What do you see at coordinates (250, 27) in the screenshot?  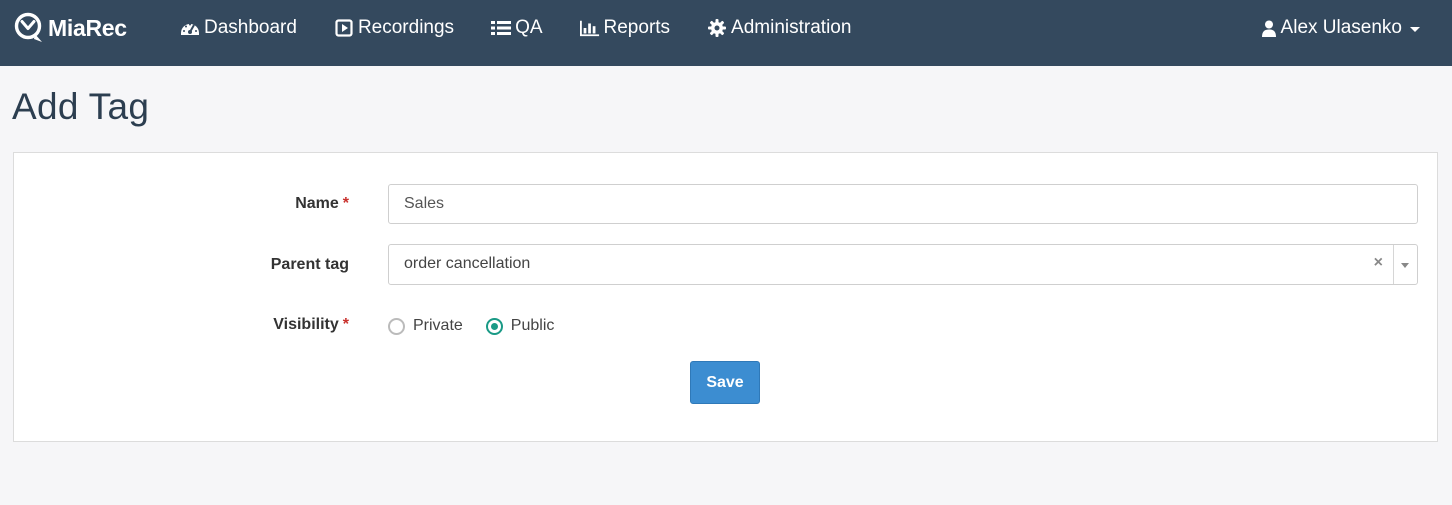 I see `nav-item-label: Dashboard` at bounding box center [250, 27].